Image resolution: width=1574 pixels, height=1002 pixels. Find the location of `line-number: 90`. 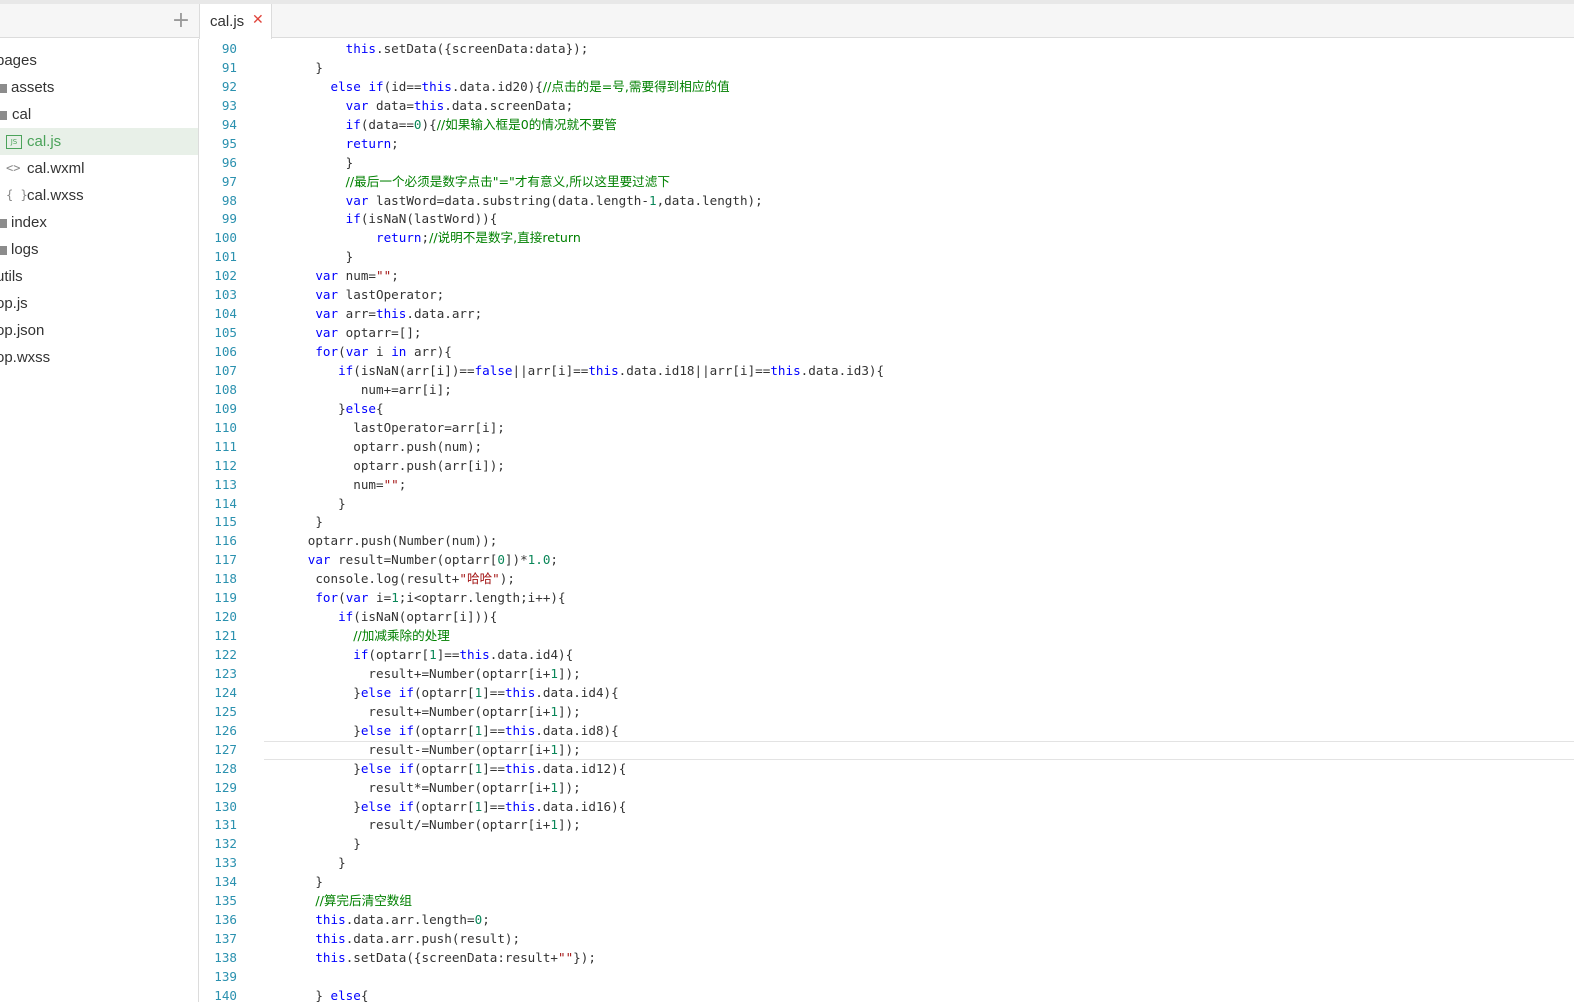

line-number: 90 is located at coordinates (229, 48).